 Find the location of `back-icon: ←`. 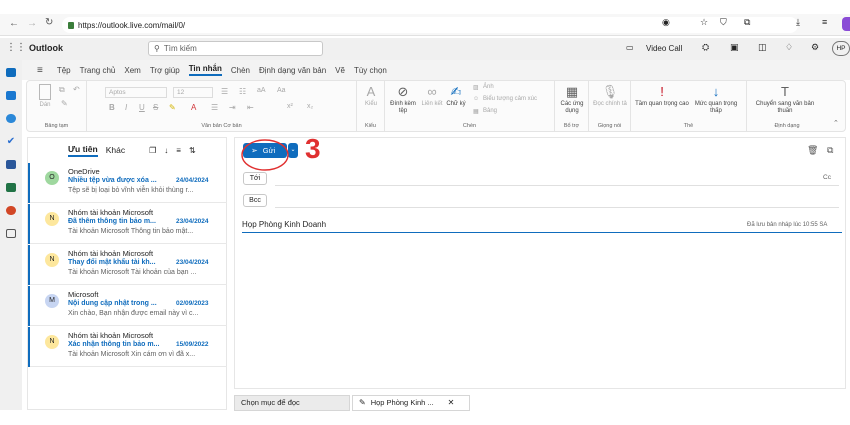

back-icon: ← is located at coordinates (14, 23).